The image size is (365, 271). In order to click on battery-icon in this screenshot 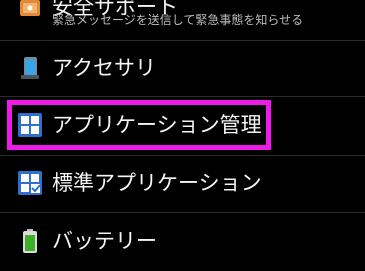, I will do `click(30, 241)`.